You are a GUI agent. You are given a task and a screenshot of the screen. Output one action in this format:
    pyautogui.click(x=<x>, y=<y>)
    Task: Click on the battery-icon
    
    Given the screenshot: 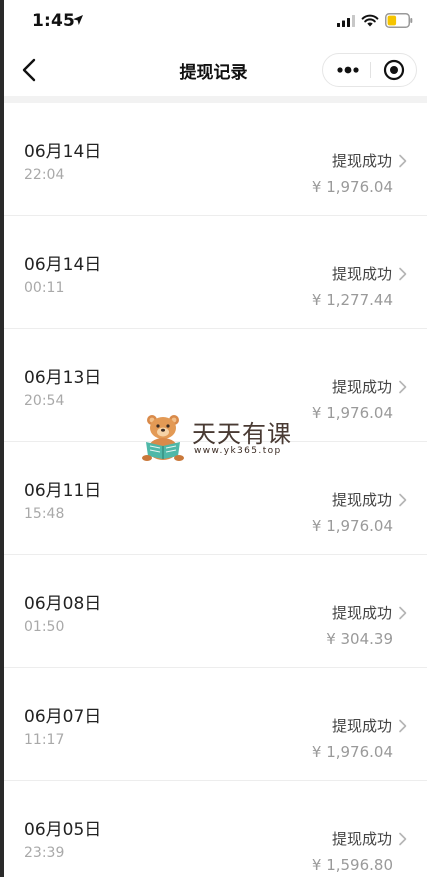 What is the action you would take?
    pyautogui.click(x=399, y=20)
    